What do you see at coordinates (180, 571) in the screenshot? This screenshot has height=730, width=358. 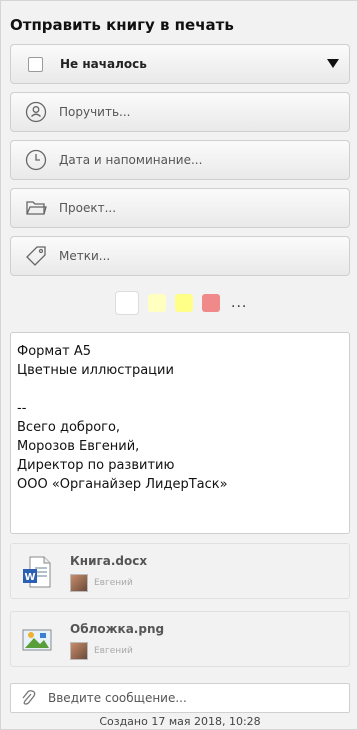 I see `attachment-item: W Книга.docx Евгений` at bounding box center [180, 571].